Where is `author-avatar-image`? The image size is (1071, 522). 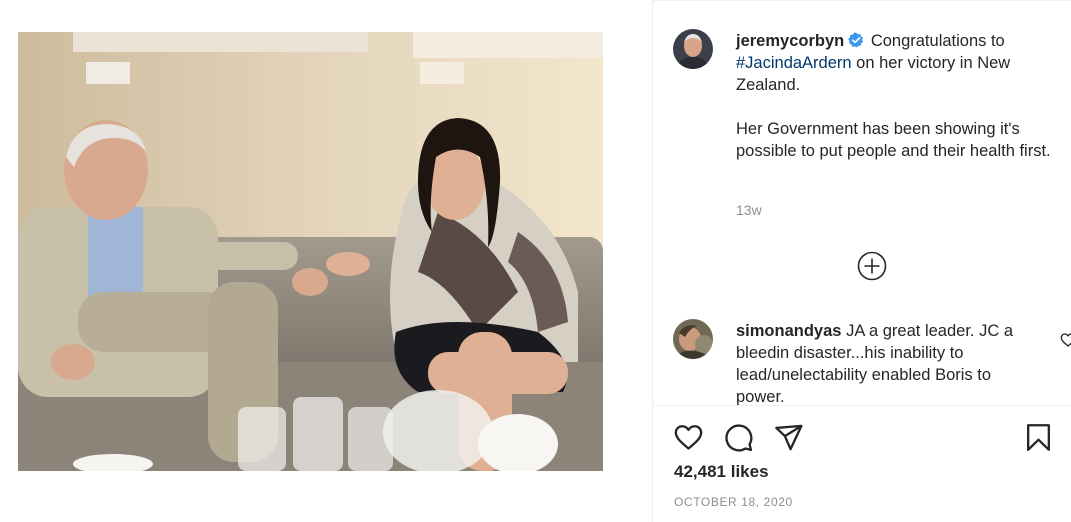
author-avatar-image is located at coordinates (693, 49).